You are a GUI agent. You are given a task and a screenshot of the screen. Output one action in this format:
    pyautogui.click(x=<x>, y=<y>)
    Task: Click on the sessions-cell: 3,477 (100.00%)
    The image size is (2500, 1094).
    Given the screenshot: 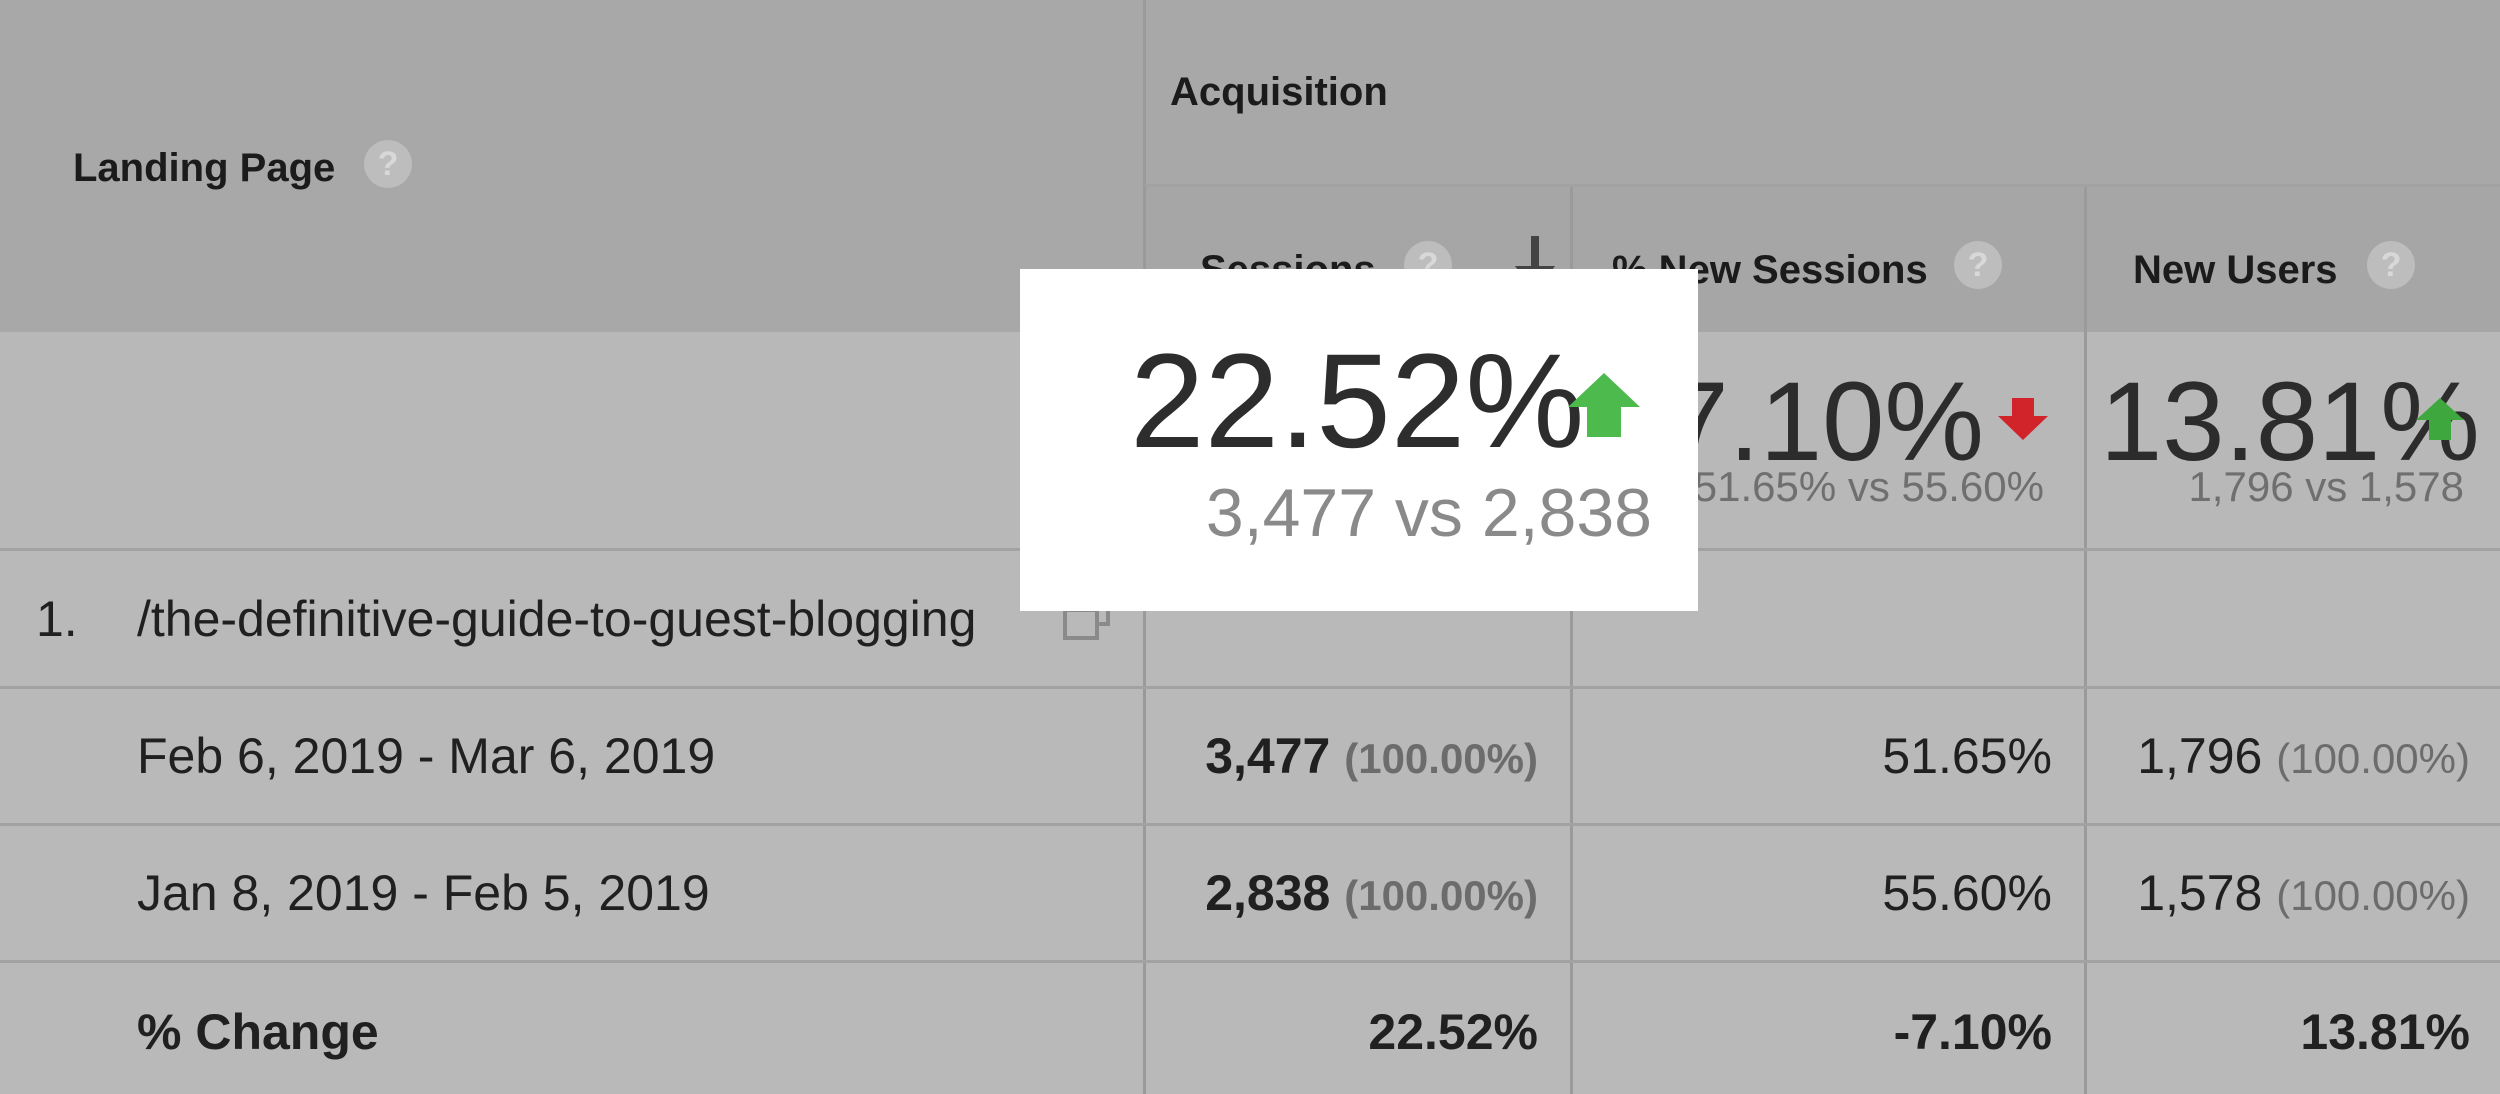 What is the action you would take?
    pyautogui.click(x=1344, y=756)
    